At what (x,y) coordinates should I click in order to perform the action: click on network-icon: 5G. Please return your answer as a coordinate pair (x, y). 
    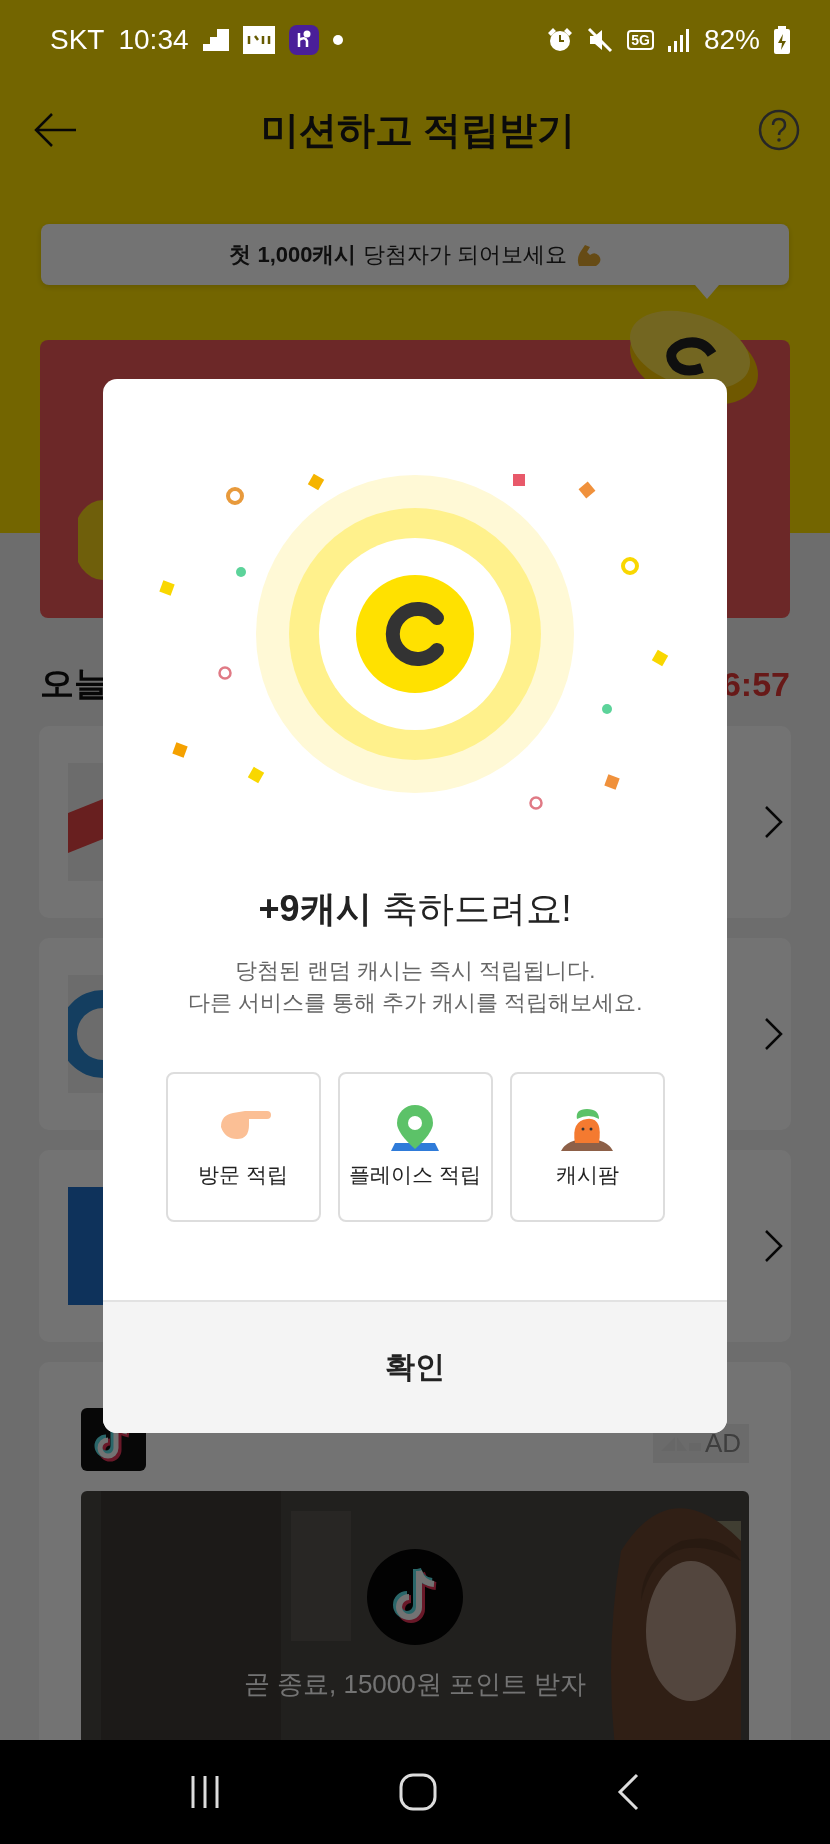
    Looking at the image, I should click on (640, 40).